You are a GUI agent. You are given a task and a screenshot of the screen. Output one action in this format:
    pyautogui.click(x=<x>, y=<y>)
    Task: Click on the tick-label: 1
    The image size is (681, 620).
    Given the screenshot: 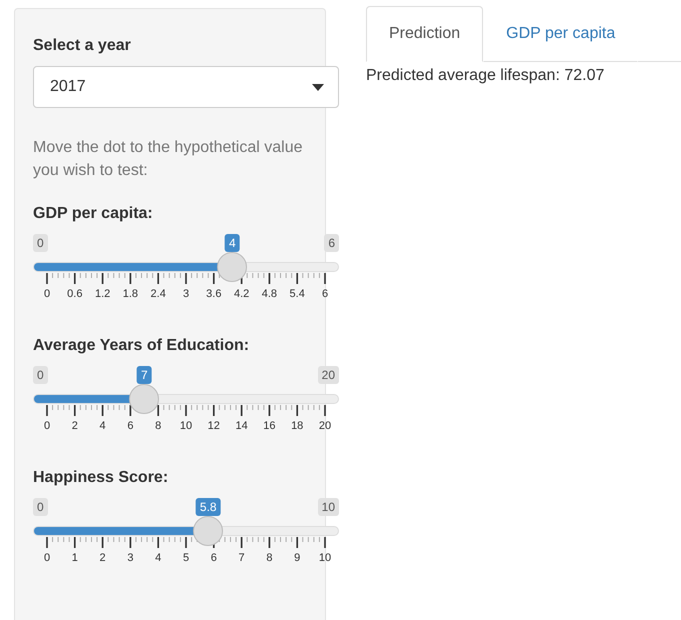 What is the action you would take?
    pyautogui.click(x=75, y=558)
    